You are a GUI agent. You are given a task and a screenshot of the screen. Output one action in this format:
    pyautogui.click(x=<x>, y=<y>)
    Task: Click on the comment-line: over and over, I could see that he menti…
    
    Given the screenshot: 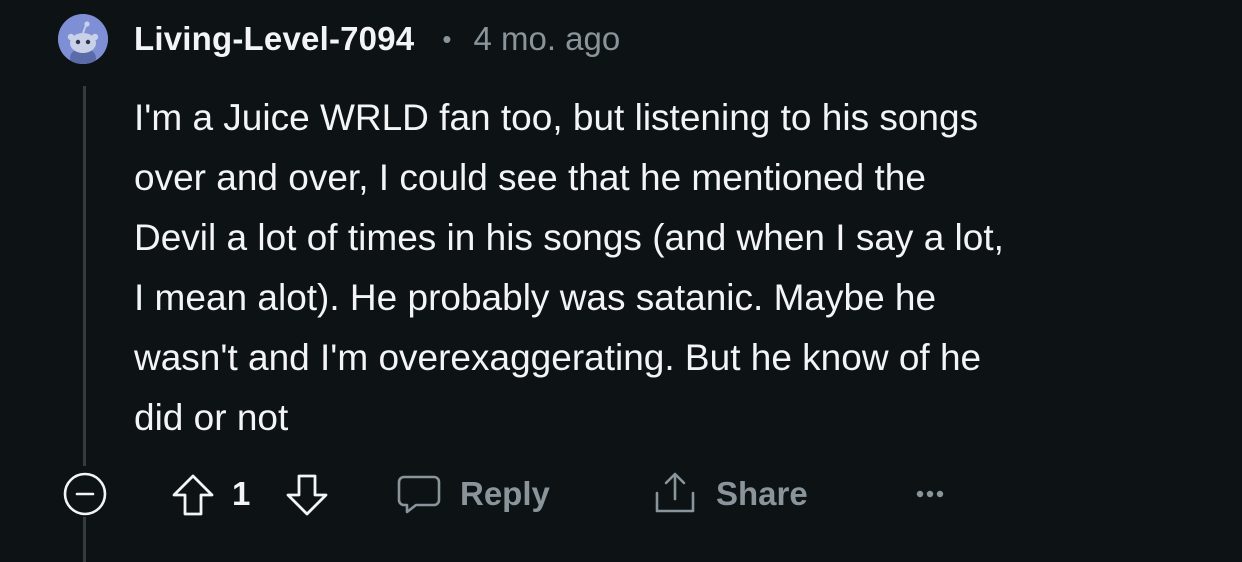 What is the action you would take?
    pyautogui.click(x=530, y=177)
    